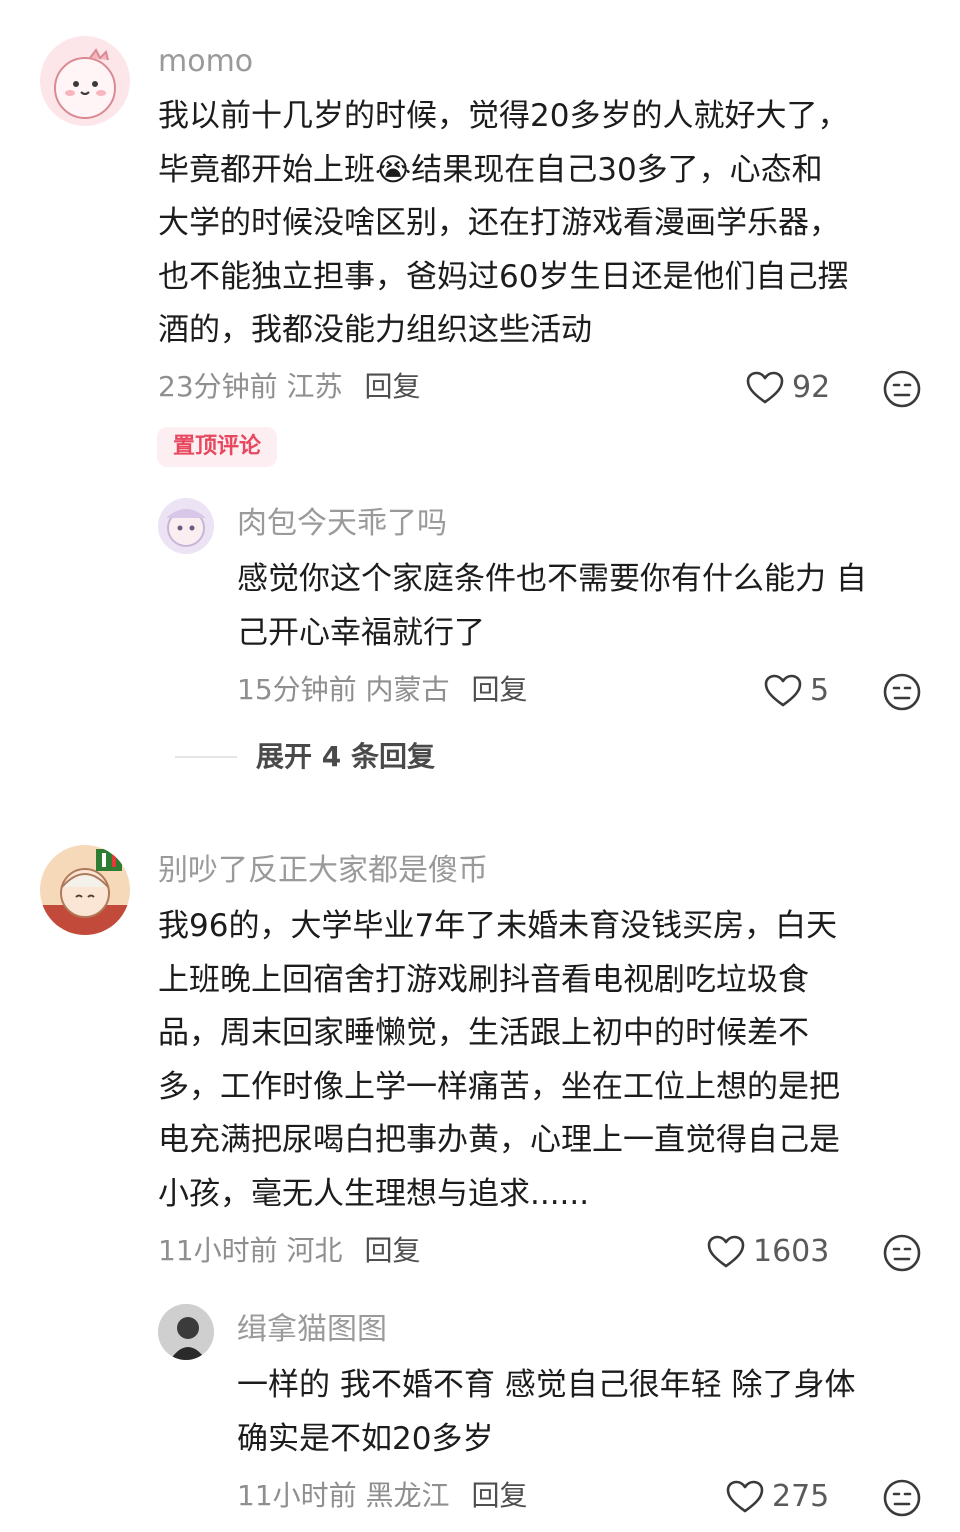 This screenshot has height=1532, width=960. I want to click on comment-line: 我96的，大学毕业7年了未婚未育没钱买房，白天, so click(498, 926).